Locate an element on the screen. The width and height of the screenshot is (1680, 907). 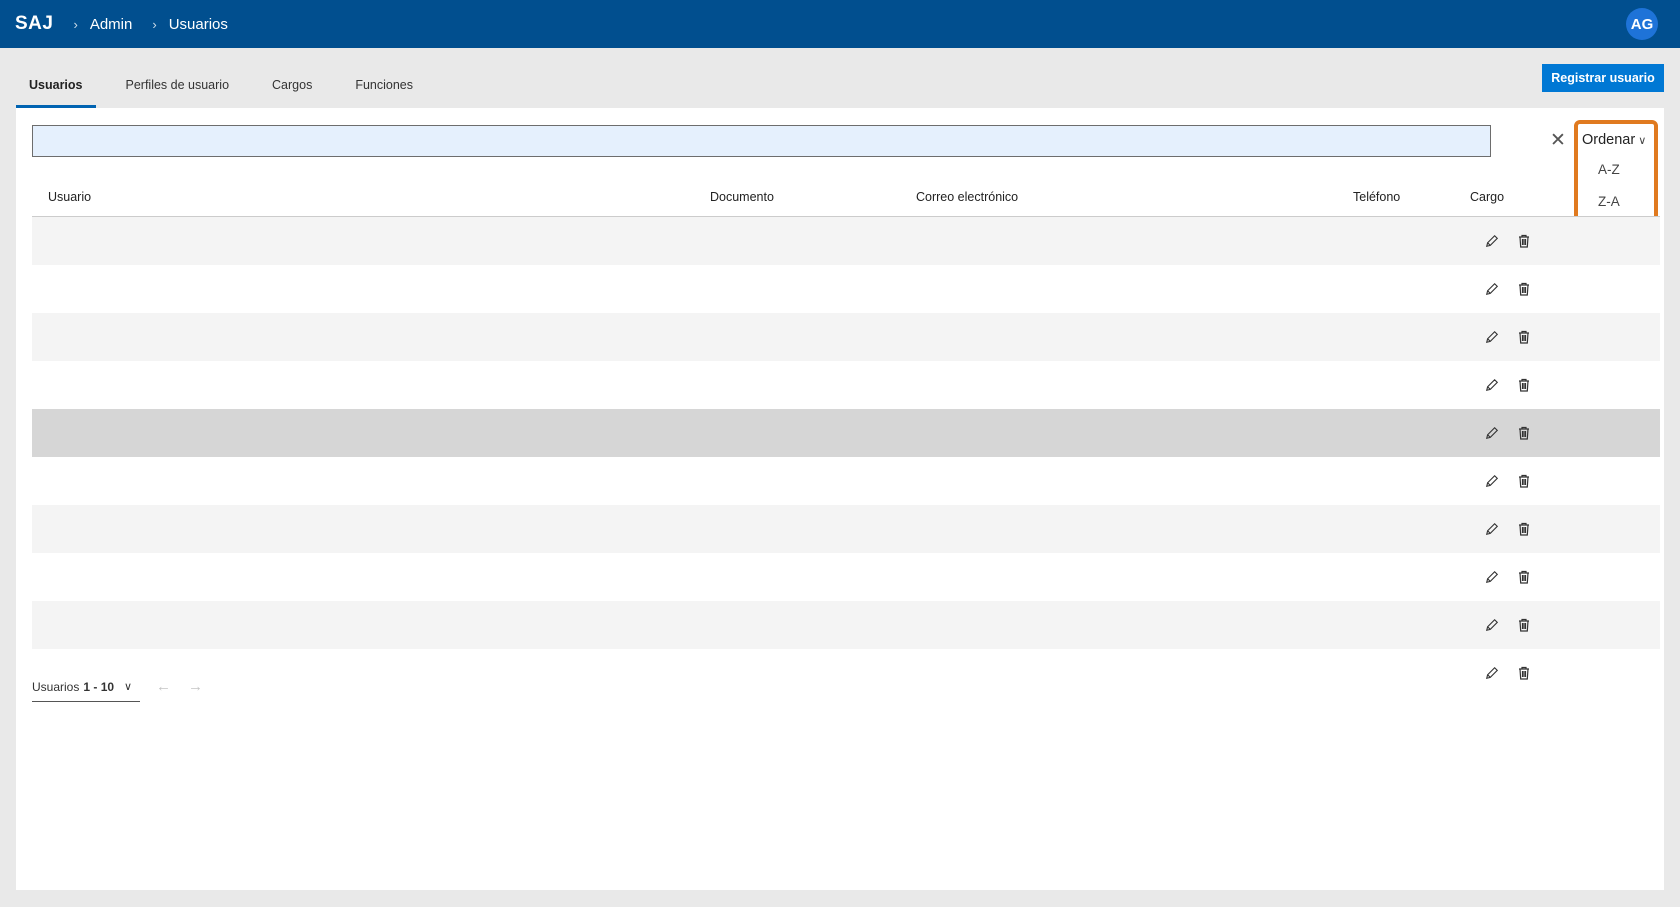
next-page-arrow-icon: → is located at coordinates (195, 686).